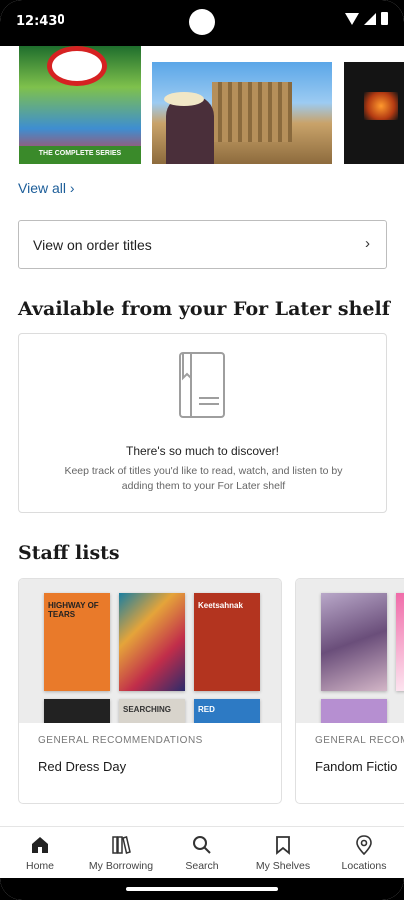 The height and width of the screenshot is (900, 404). I want to click on for-later-section-title: Available from your For Later shelf, so click(204, 309).